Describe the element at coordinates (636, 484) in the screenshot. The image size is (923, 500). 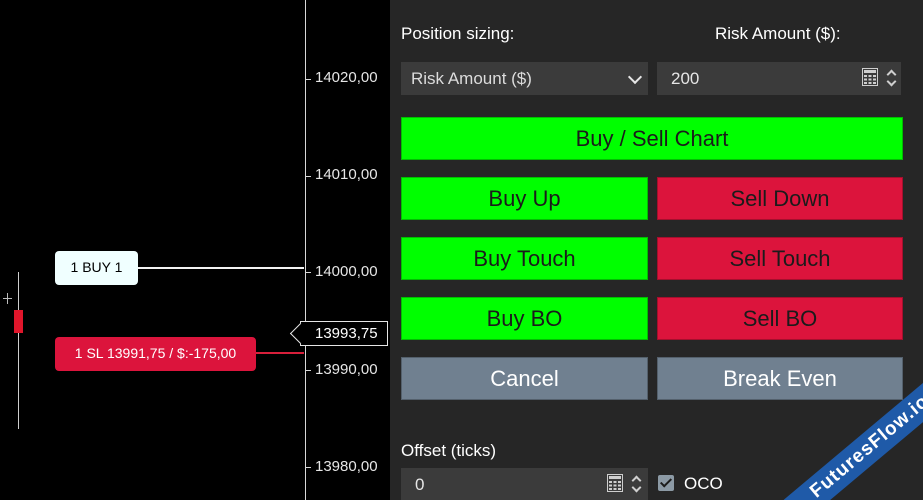
I see `offset-spinner` at that location.